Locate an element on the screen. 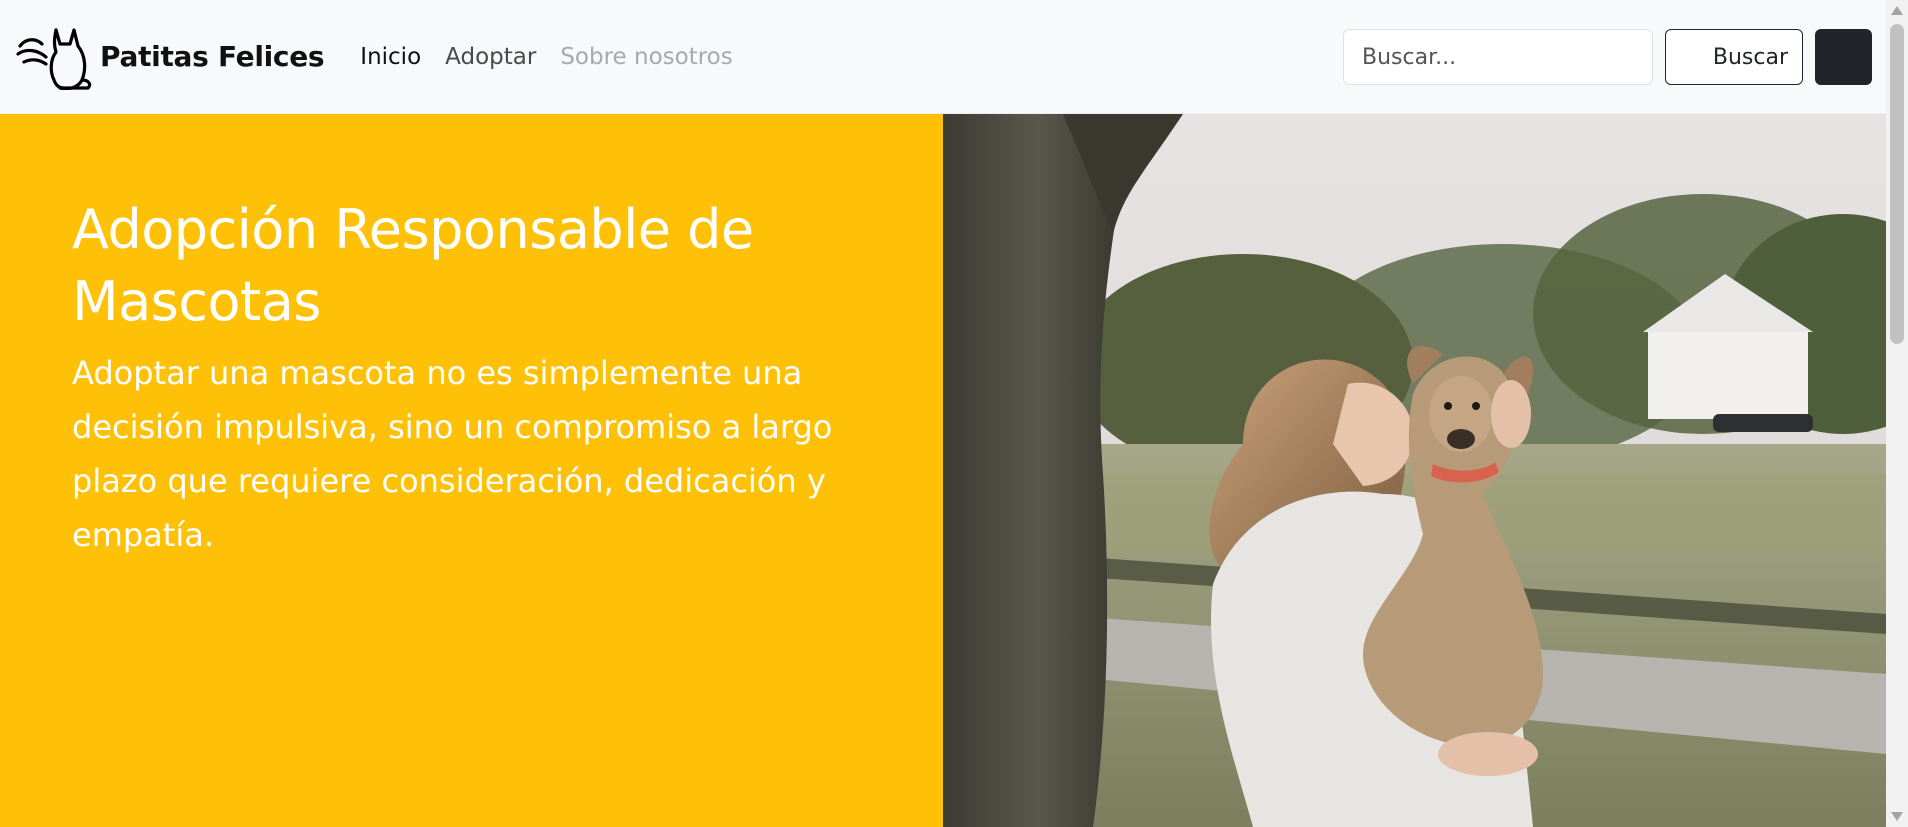 The width and height of the screenshot is (1908, 827). scroll-up-icon is located at coordinates (1897, 10).